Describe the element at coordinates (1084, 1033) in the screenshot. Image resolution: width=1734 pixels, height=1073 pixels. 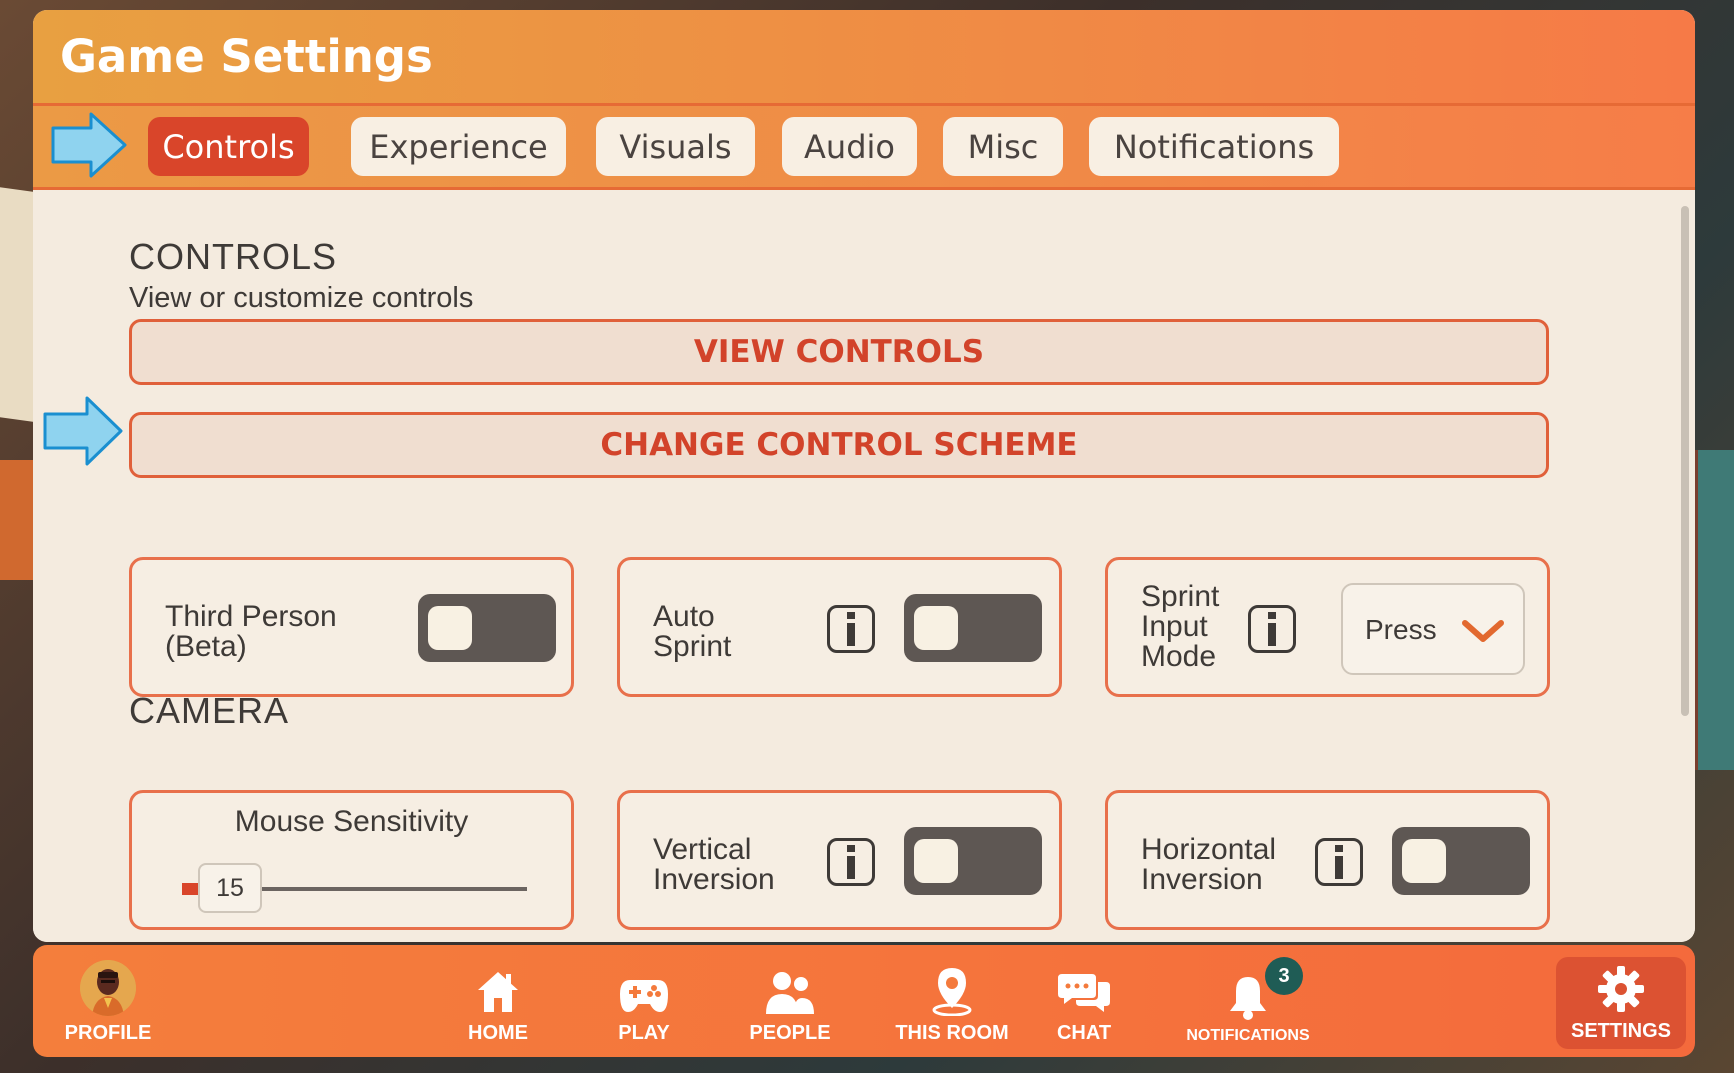
I see `nav-chat-label: CHAT` at that location.